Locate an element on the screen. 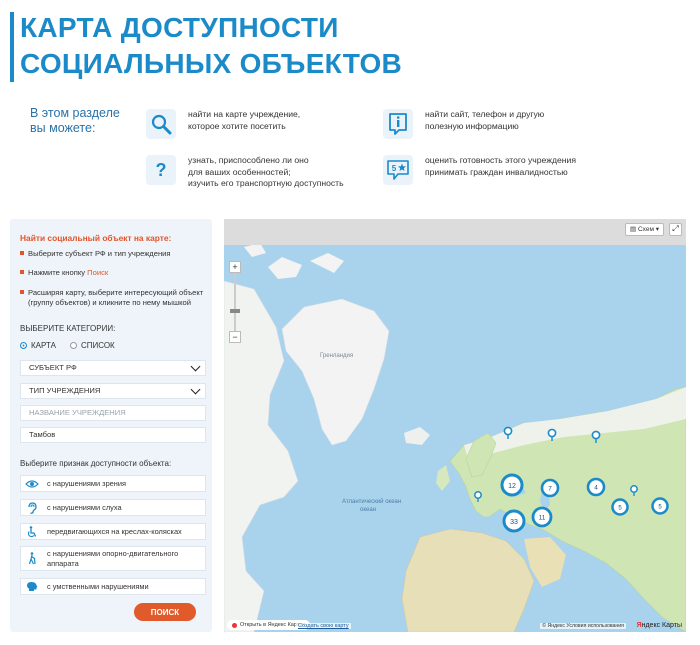 This screenshot has height=645, width=700. page-title-line1: КАРТА ДОСТУПНОСТИ is located at coordinates (179, 27).